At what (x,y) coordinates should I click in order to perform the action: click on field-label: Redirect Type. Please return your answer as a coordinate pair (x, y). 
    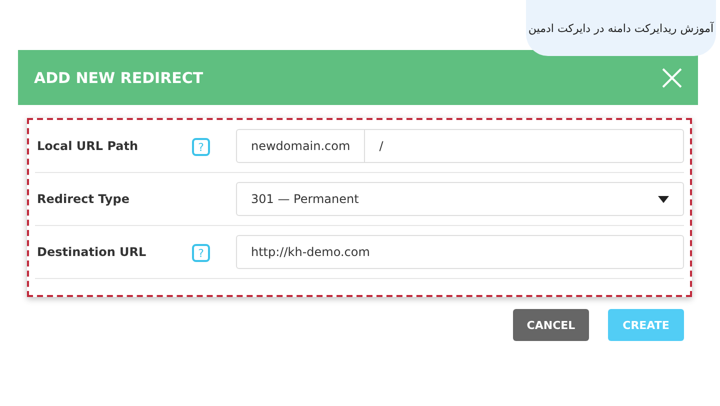
    Looking at the image, I should click on (83, 199).